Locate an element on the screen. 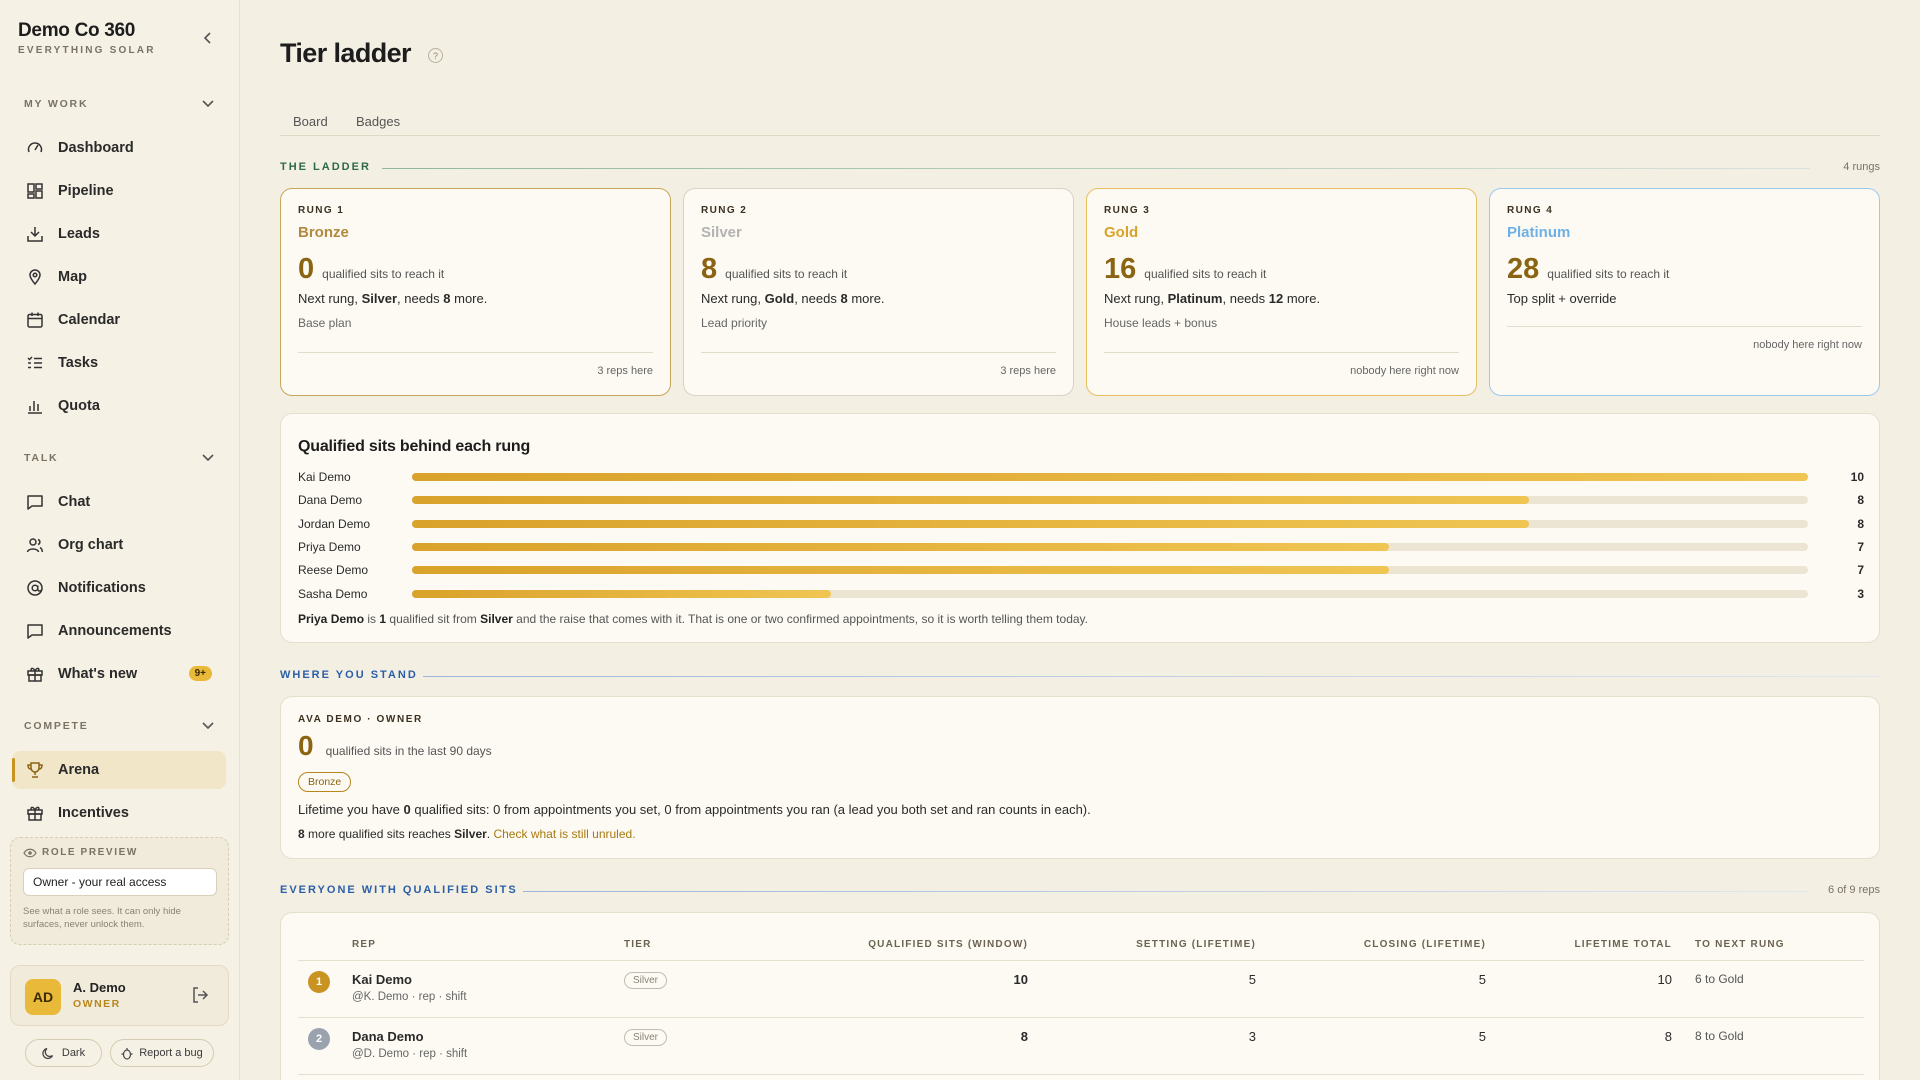 The image size is (1920, 1080). sidebar-item-label: Map is located at coordinates (72, 277).